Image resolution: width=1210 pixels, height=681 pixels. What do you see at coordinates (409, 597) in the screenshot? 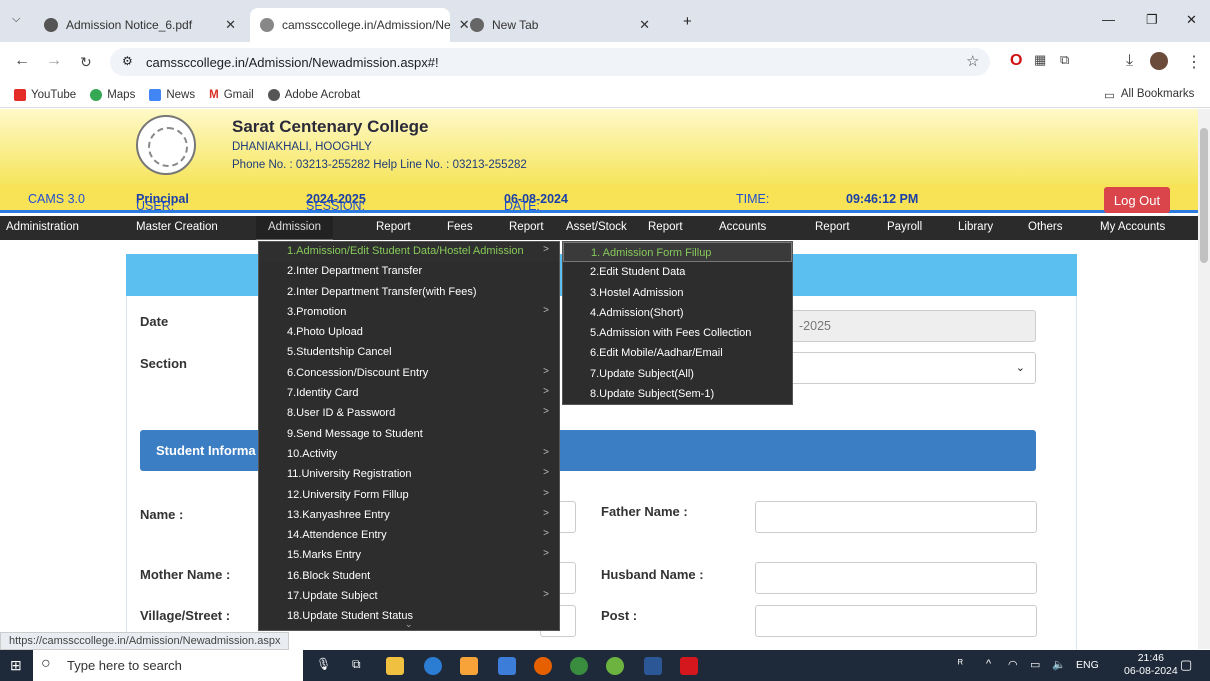
I see `menu-item-update-subject: 17.Update Subject >` at bounding box center [409, 597].